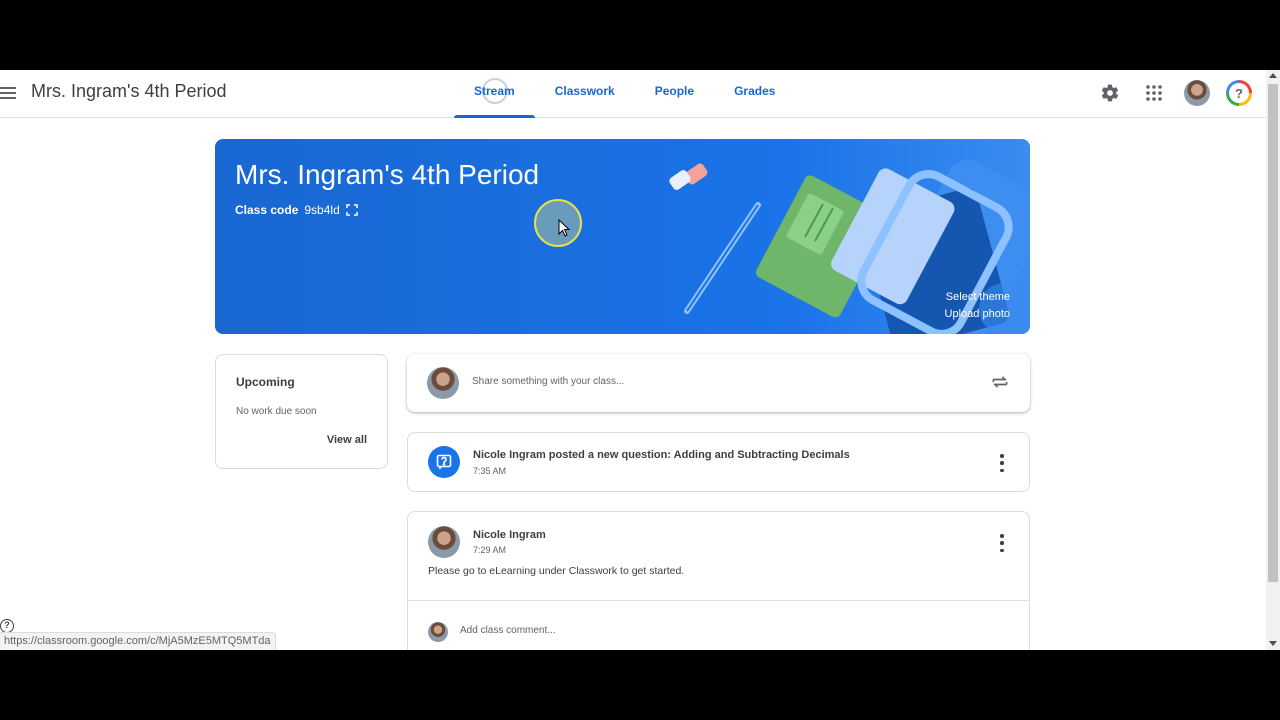 The height and width of the screenshot is (720, 1280). Describe the element at coordinates (1174, 93) in the screenshot. I see `header-actions: ?` at that location.